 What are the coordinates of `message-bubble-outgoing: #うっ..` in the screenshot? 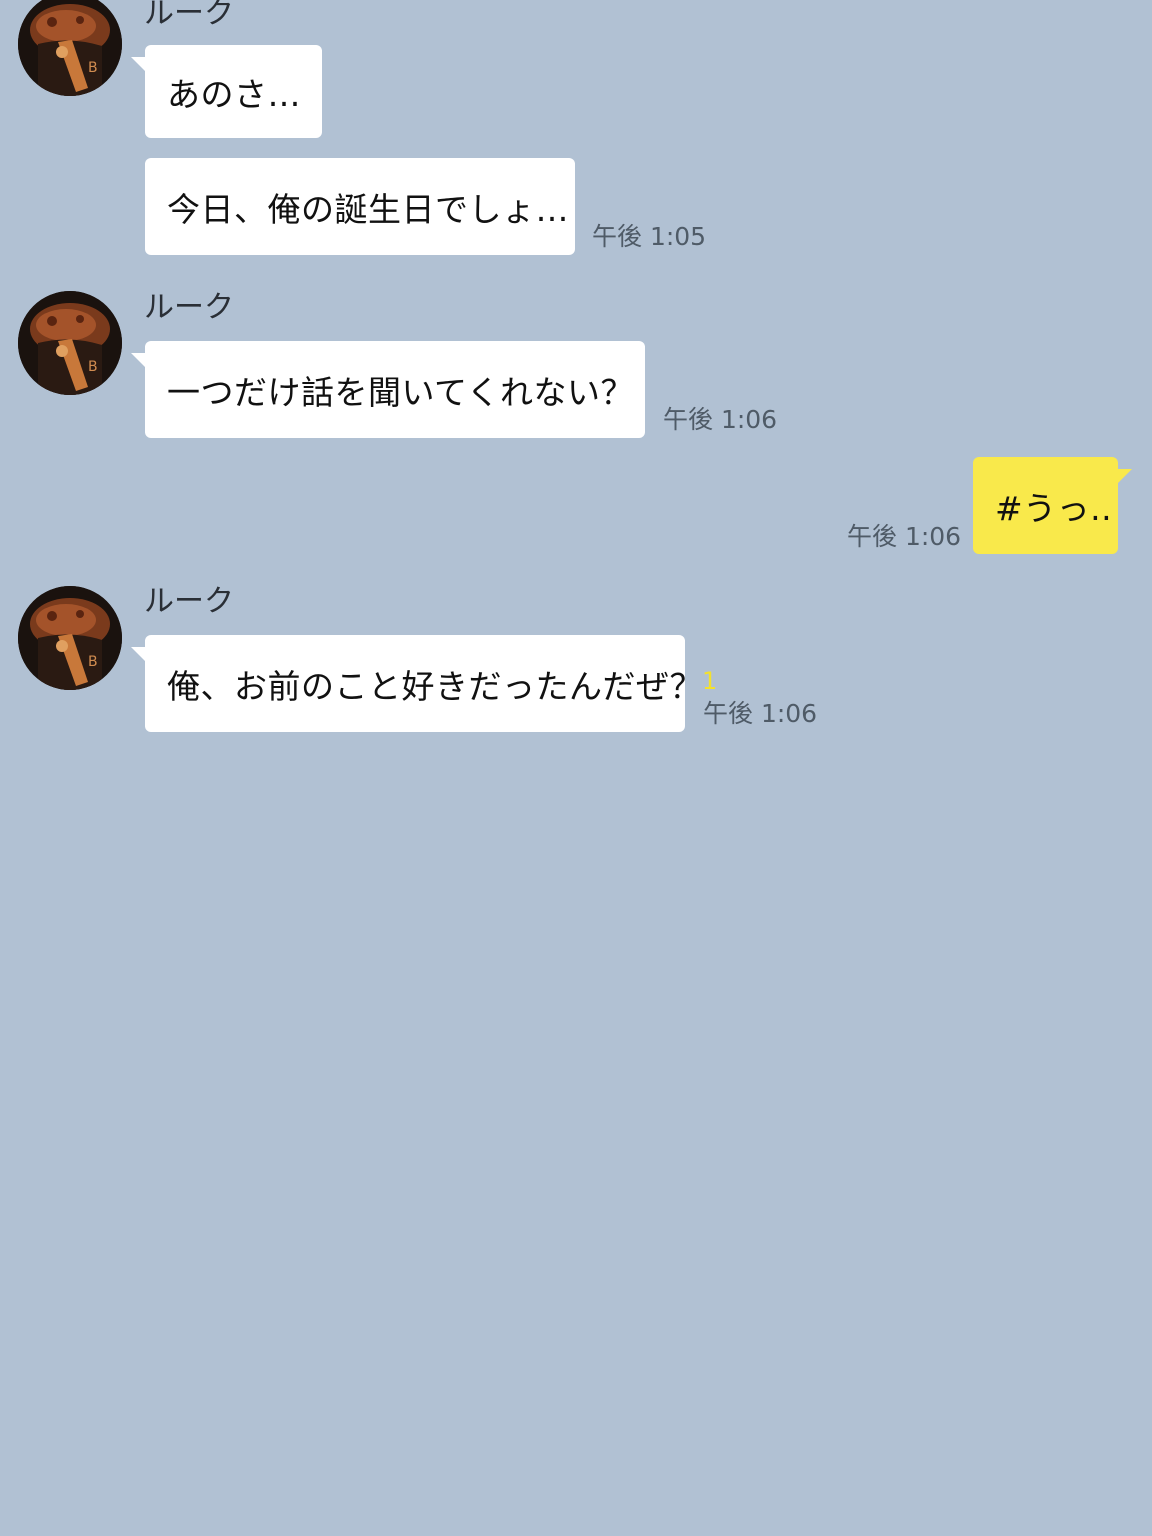 It's located at (1052, 505).